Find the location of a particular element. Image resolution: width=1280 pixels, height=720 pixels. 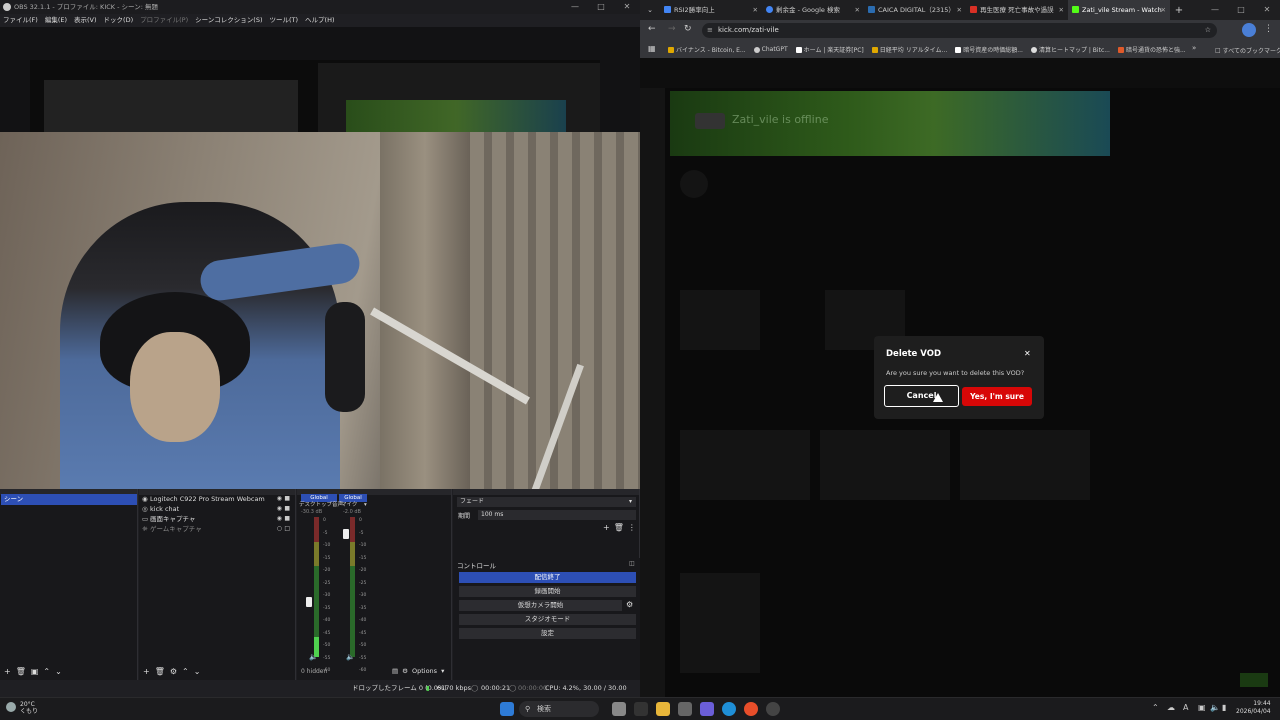

file-explorer-icon is located at coordinates (619, 709).